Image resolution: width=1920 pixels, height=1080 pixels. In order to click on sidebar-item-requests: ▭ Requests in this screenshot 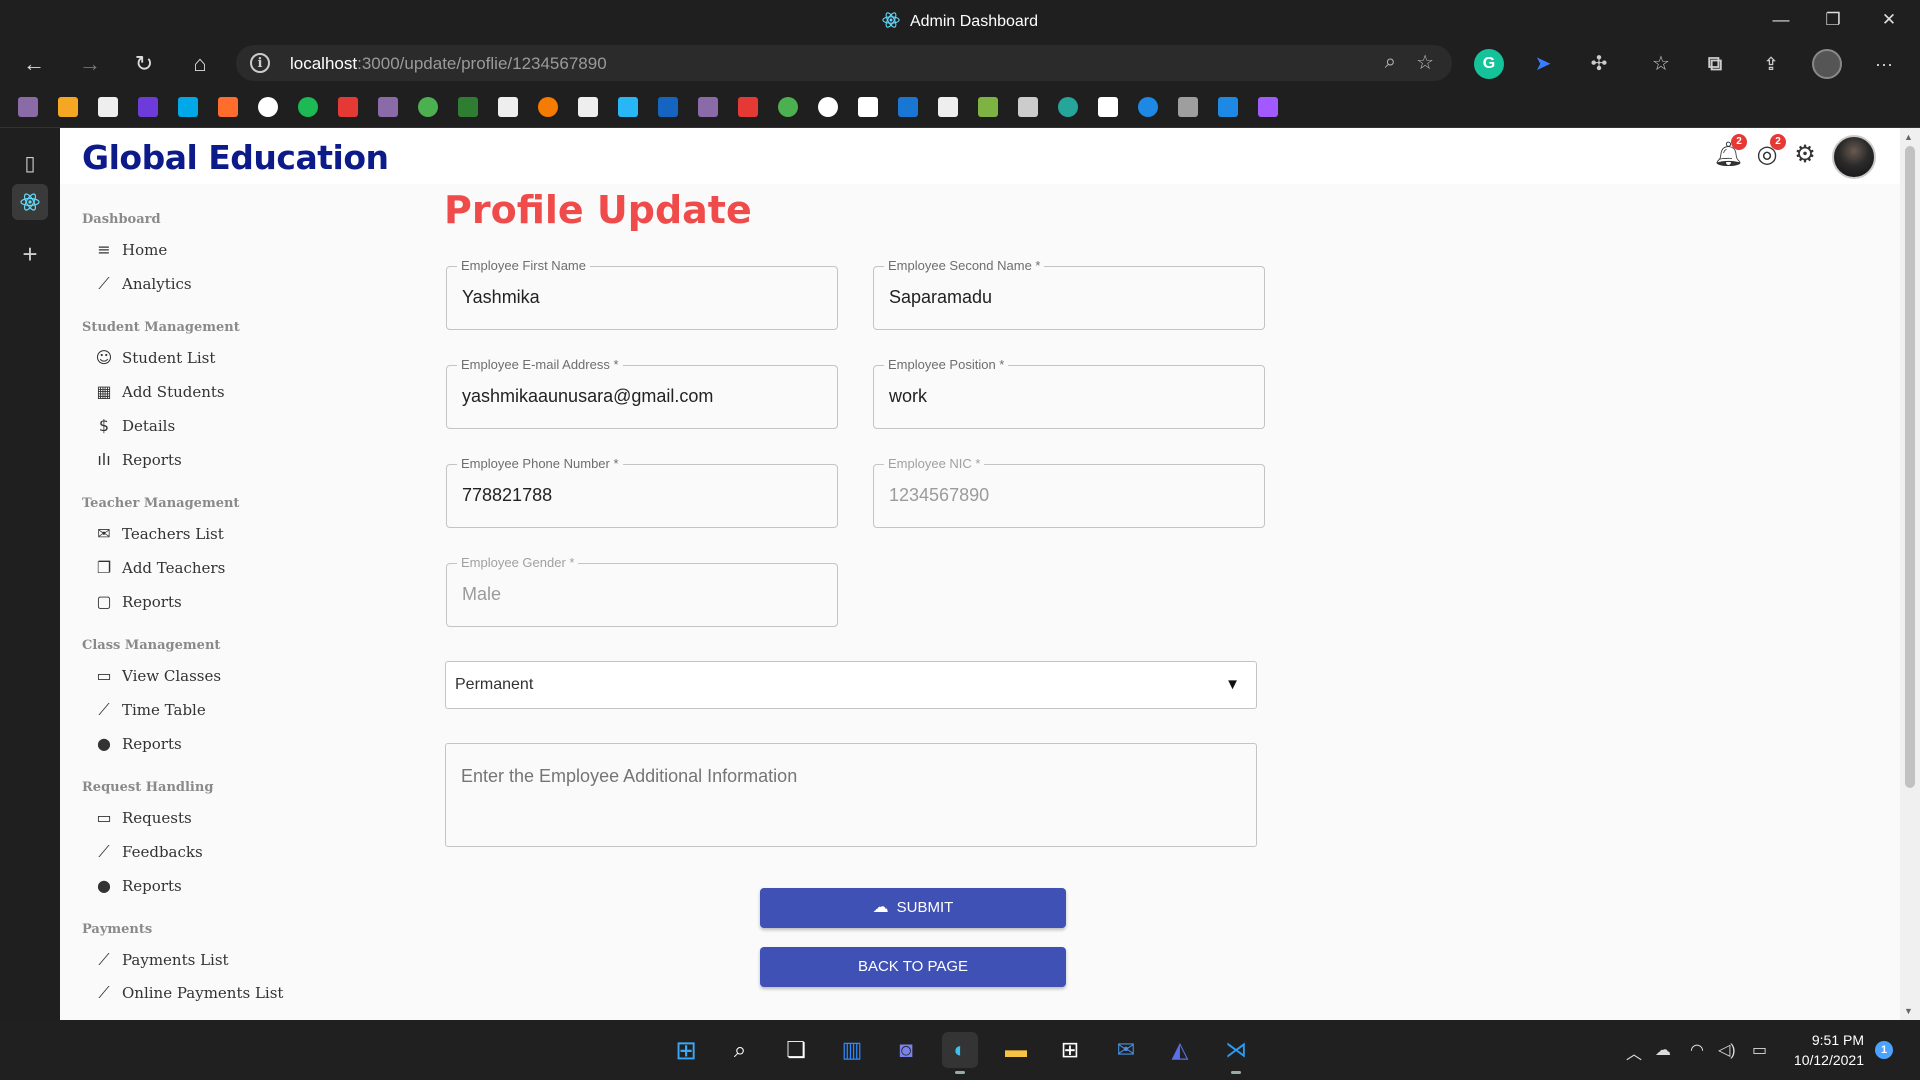, I will do `click(244, 818)`.